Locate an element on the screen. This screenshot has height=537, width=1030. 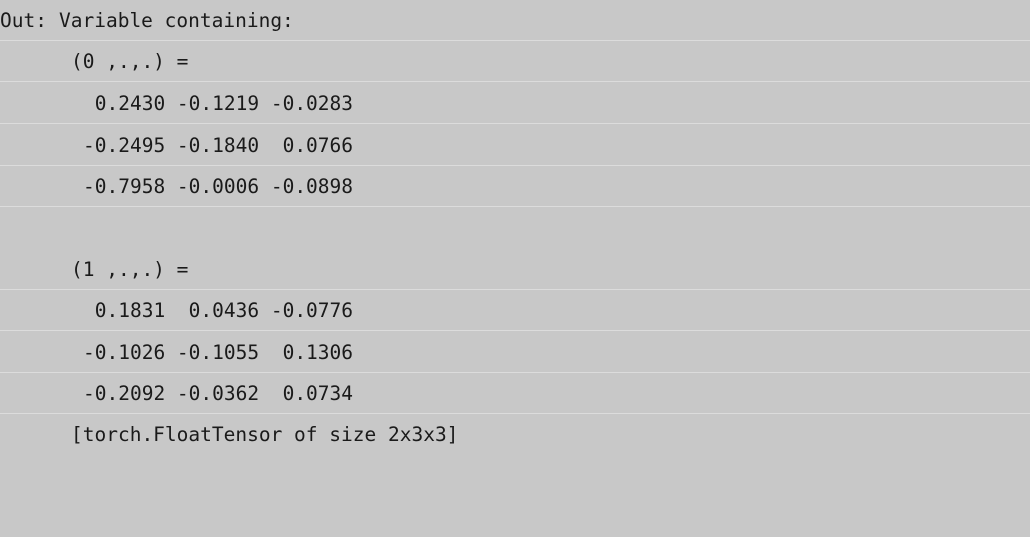
slice-0-row-0: 0.2430 -0.1219 -0.0283 is located at coordinates (218, 103).